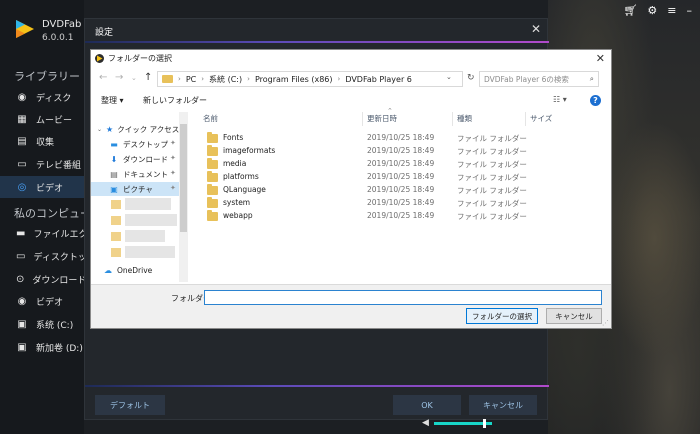 This screenshot has width=700, height=434. Describe the element at coordinates (54, 98) in the screenshot. I see `nav-item-label: ディスク` at that location.